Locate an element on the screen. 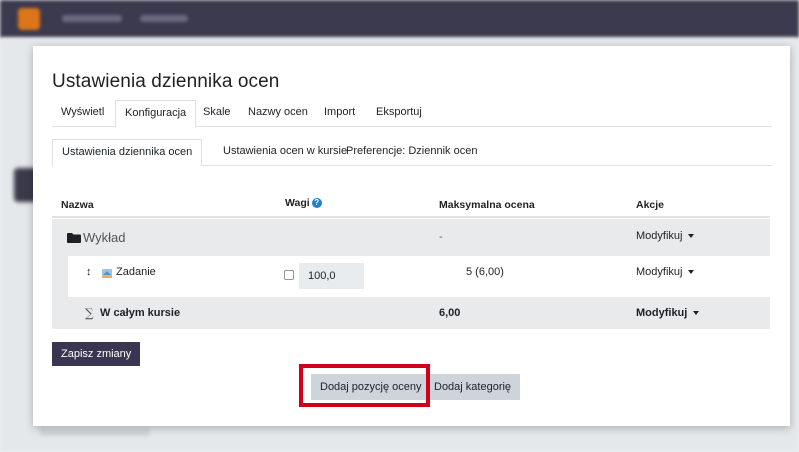 This screenshot has width=799, height=452. grade-item-max-grade: 5 (6,00) is located at coordinates (485, 272).